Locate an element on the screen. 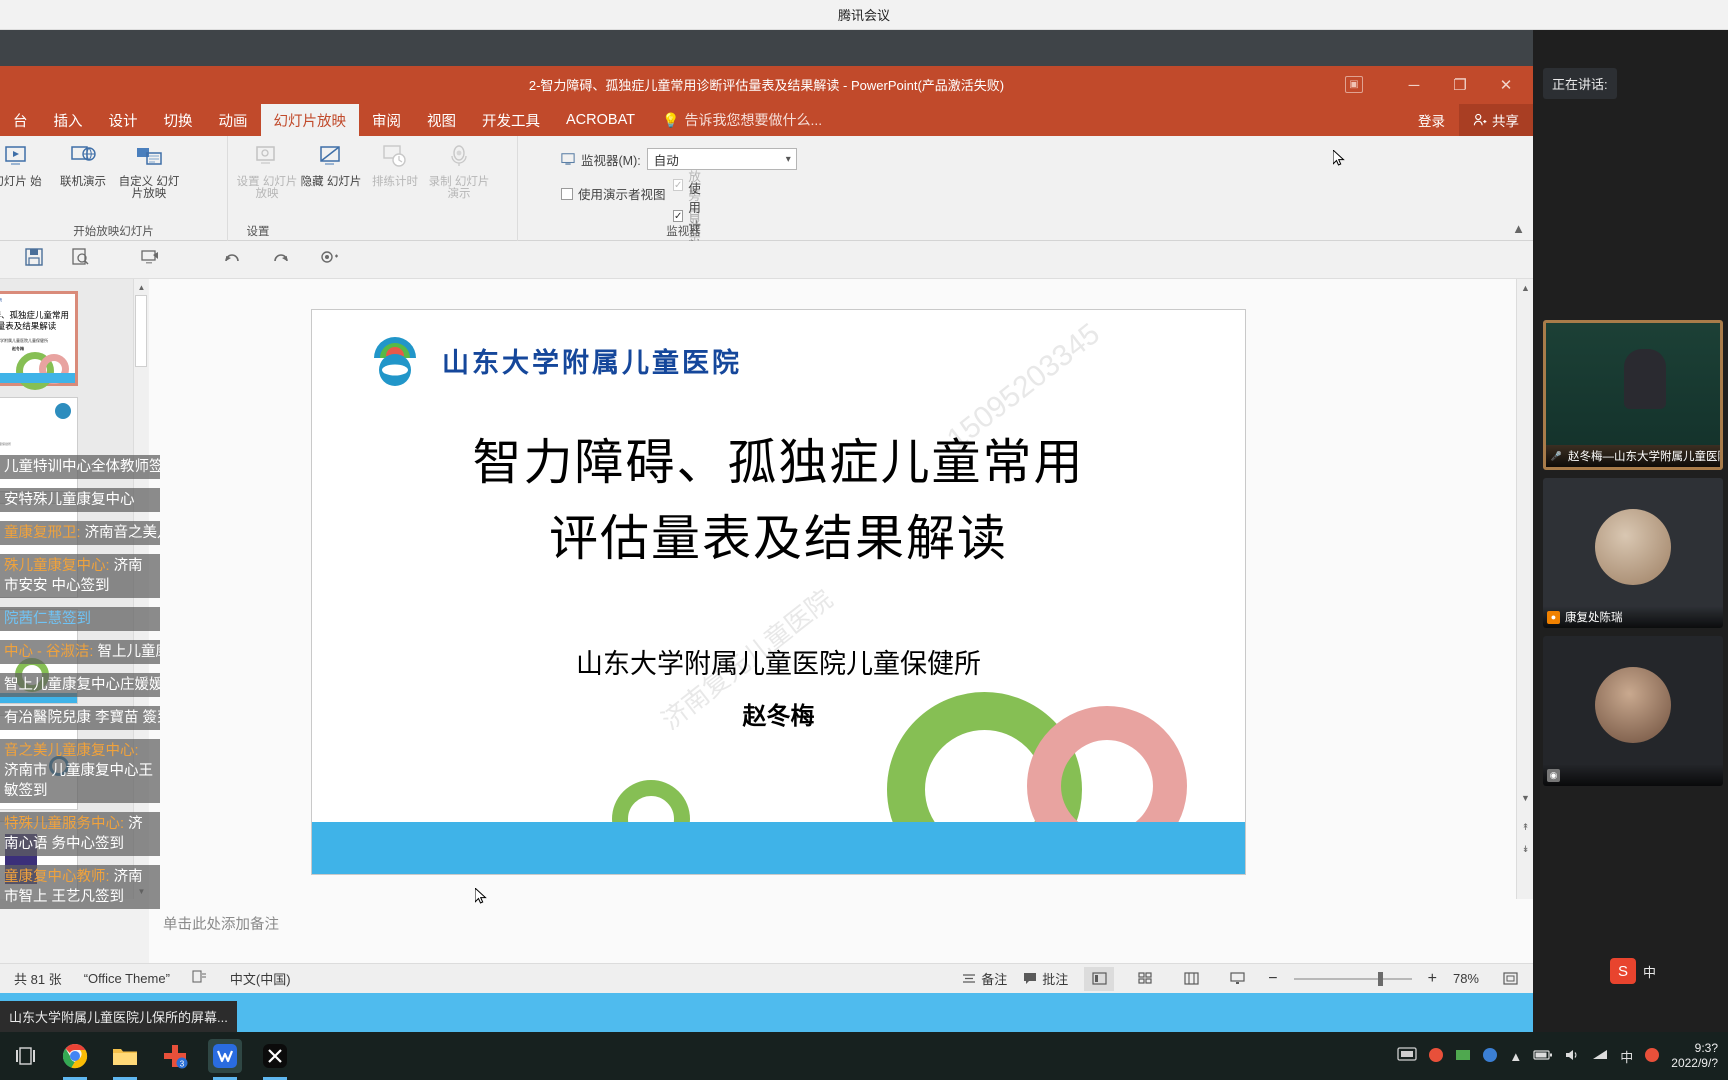 The height and width of the screenshot is (1080, 1728). monitor-label: 监视器(M): is located at coordinates (611, 160).